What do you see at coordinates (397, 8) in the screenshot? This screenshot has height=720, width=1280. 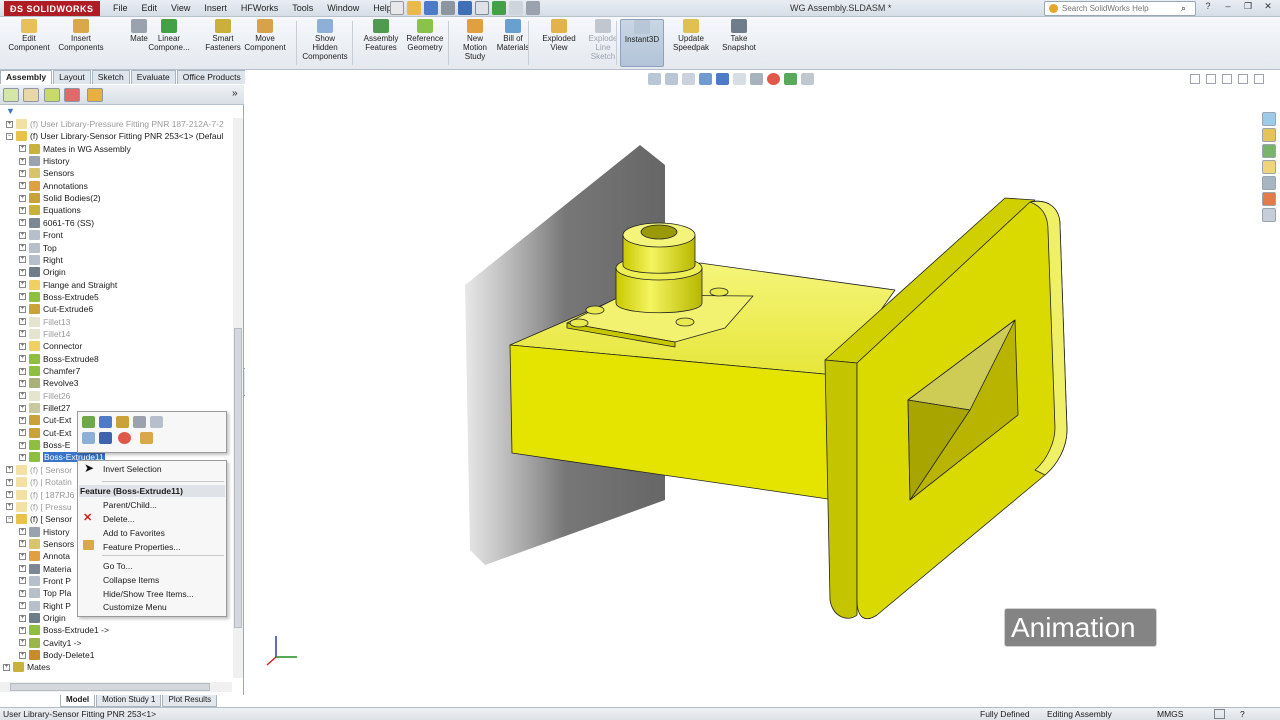 I see `new-document-icon` at bounding box center [397, 8].